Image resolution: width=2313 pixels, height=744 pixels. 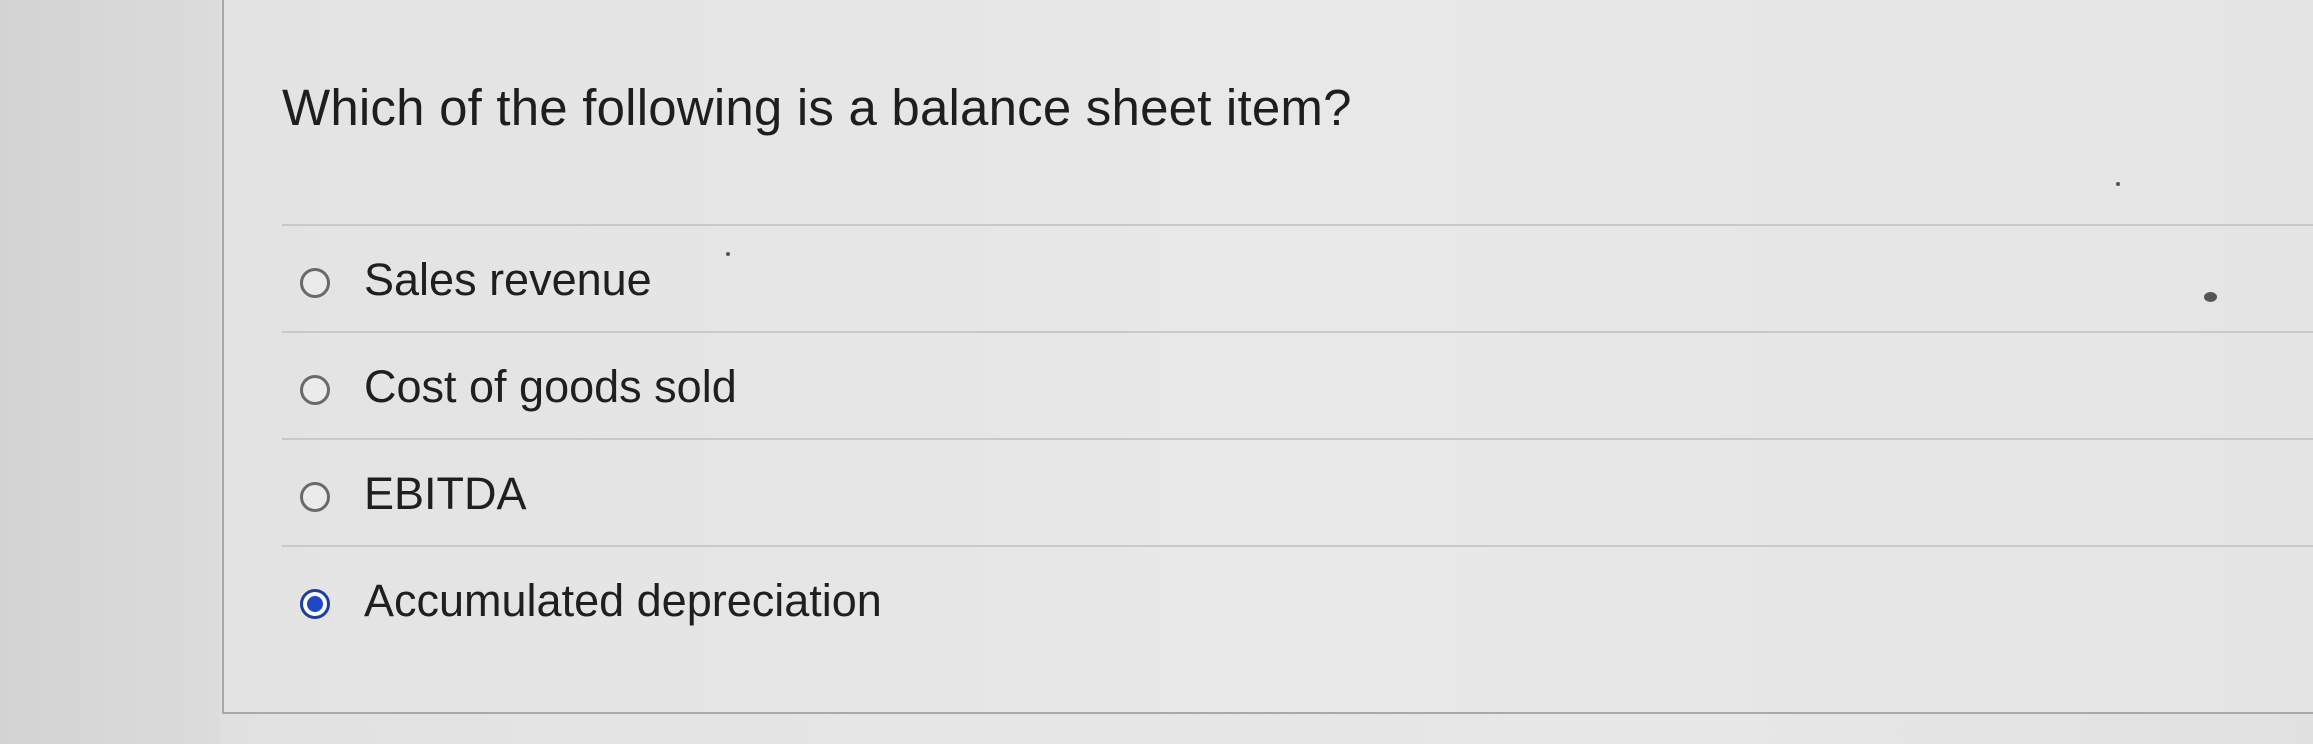 What do you see at coordinates (1297, 384) in the screenshot?
I see `option-cost-of-goods-sold: Cost of goods sold` at bounding box center [1297, 384].